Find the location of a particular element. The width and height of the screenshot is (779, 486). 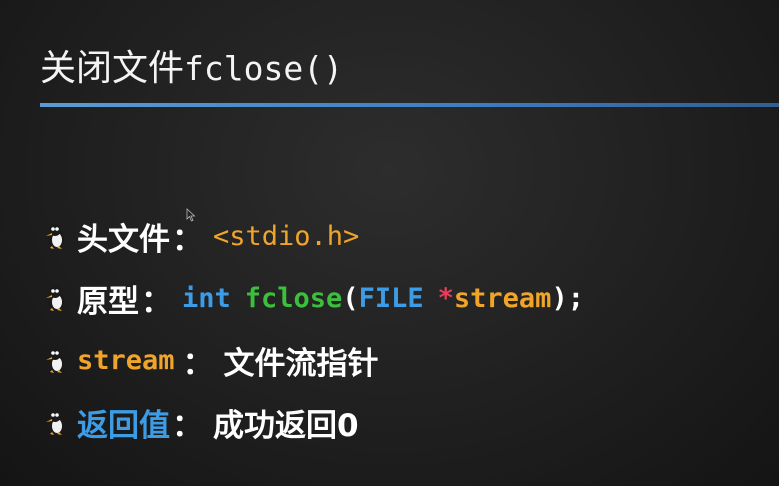

bullet-header-file: 头文件 ： <stdio.h> is located at coordinates (313, 236).